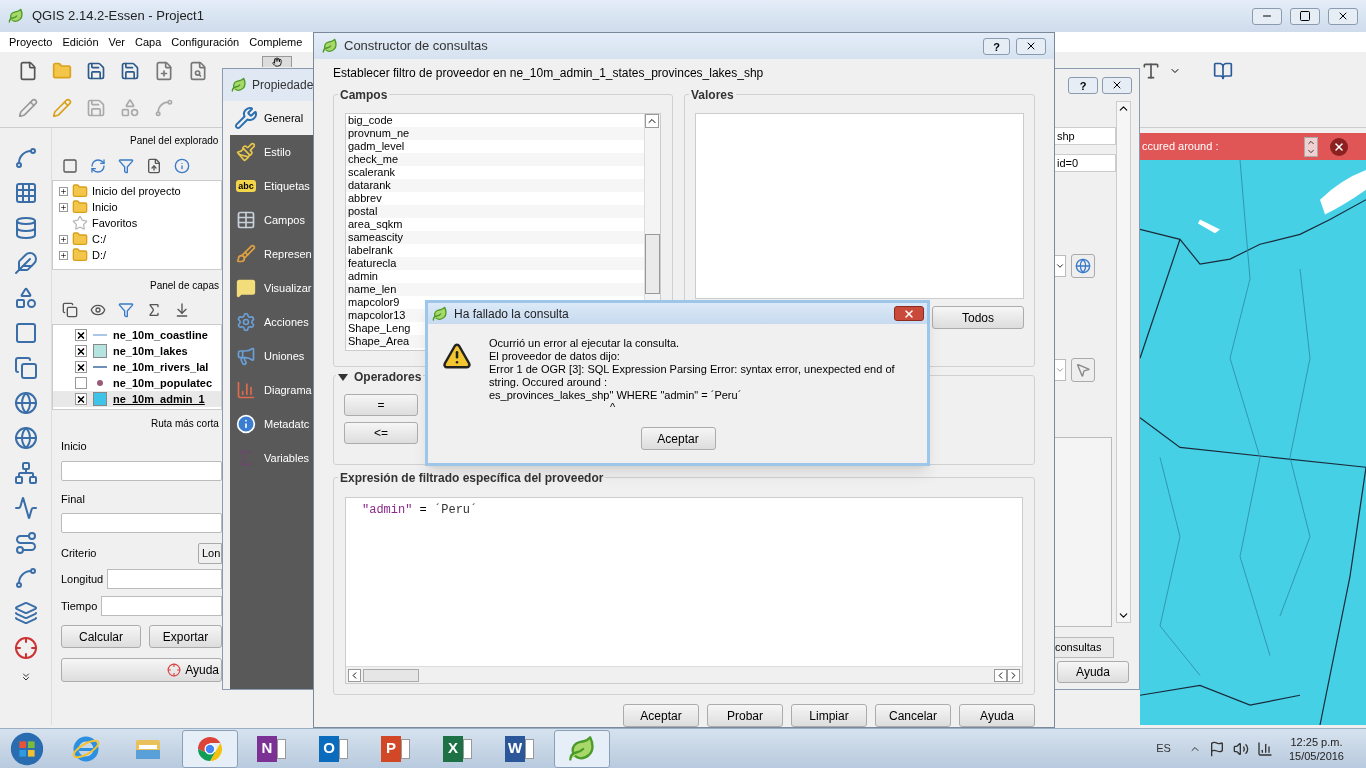 The height and width of the screenshot is (768, 1366). What do you see at coordinates (1311, 146) in the screenshot?
I see `scroll-arrows` at bounding box center [1311, 146].